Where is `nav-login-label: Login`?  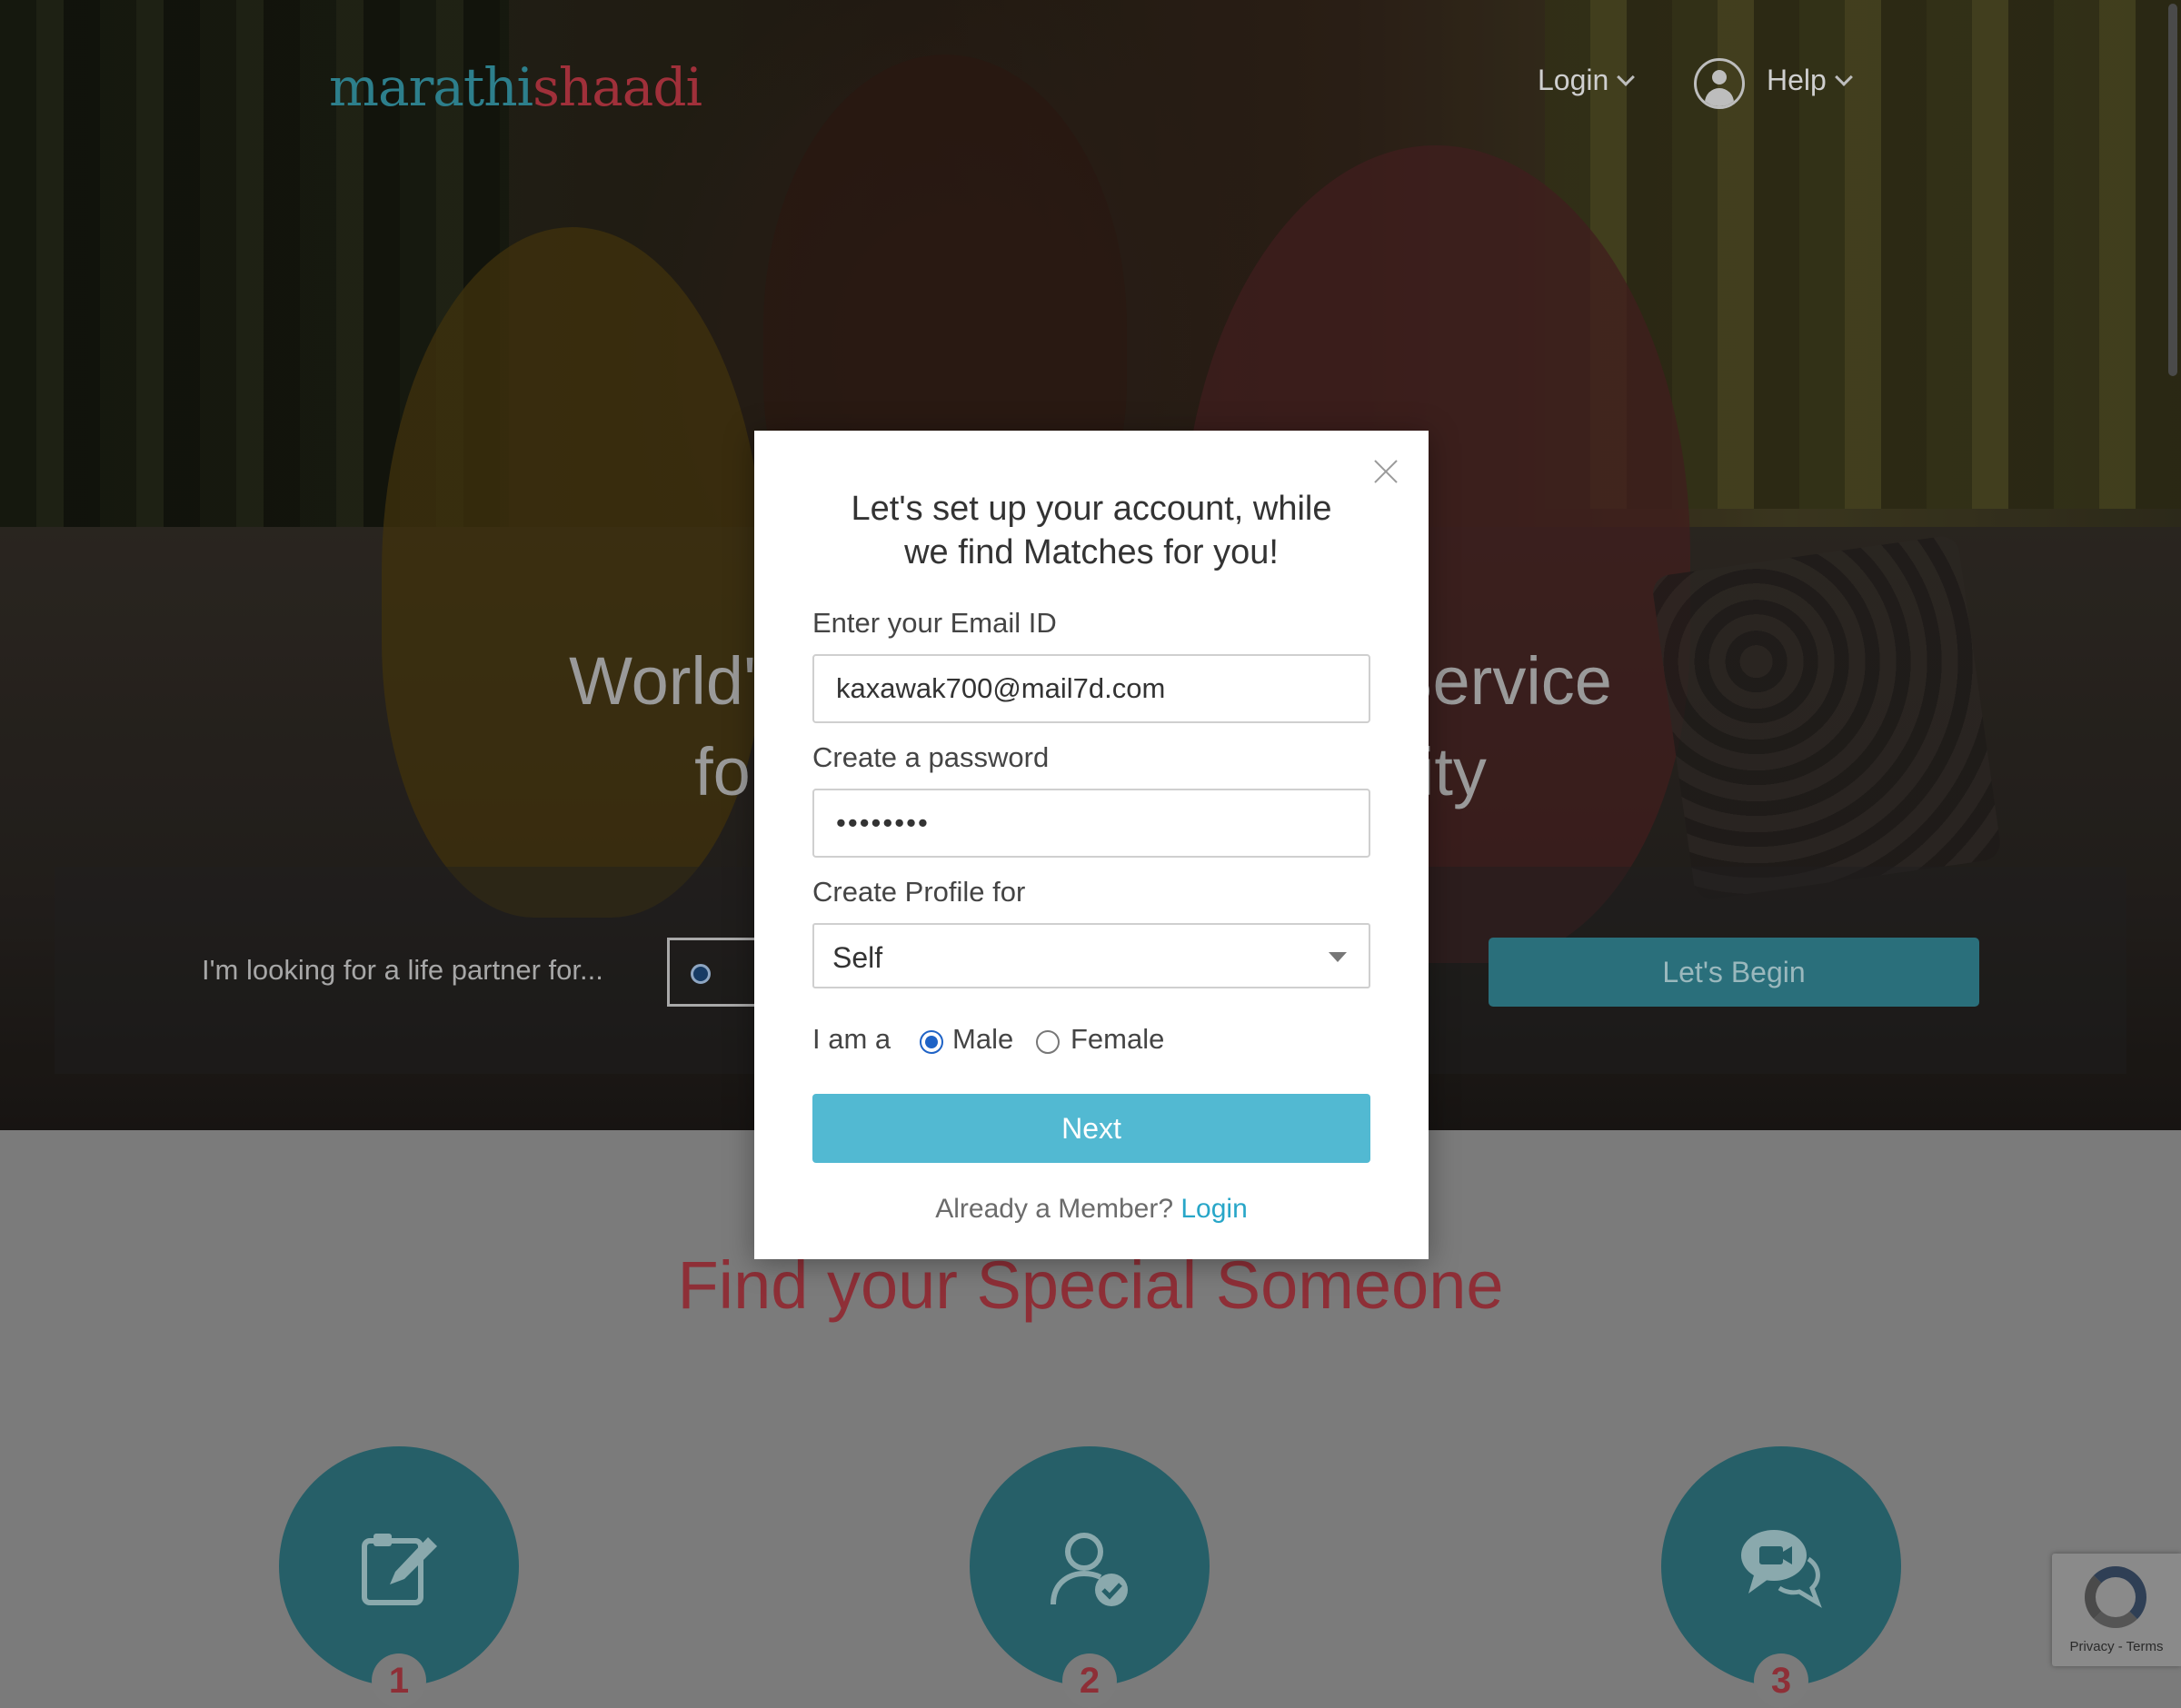
nav-login-label: Login is located at coordinates (1573, 80).